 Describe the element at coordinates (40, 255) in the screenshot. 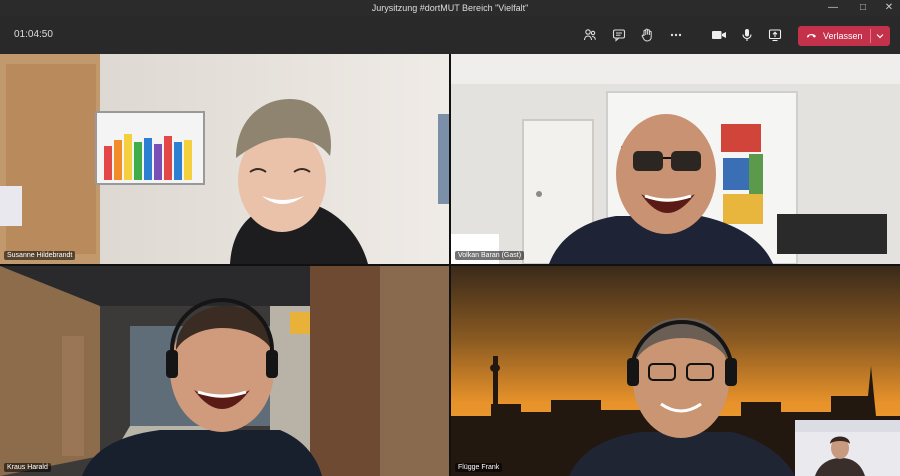

I see `participant-name: Susanne Hildebrandt` at that location.